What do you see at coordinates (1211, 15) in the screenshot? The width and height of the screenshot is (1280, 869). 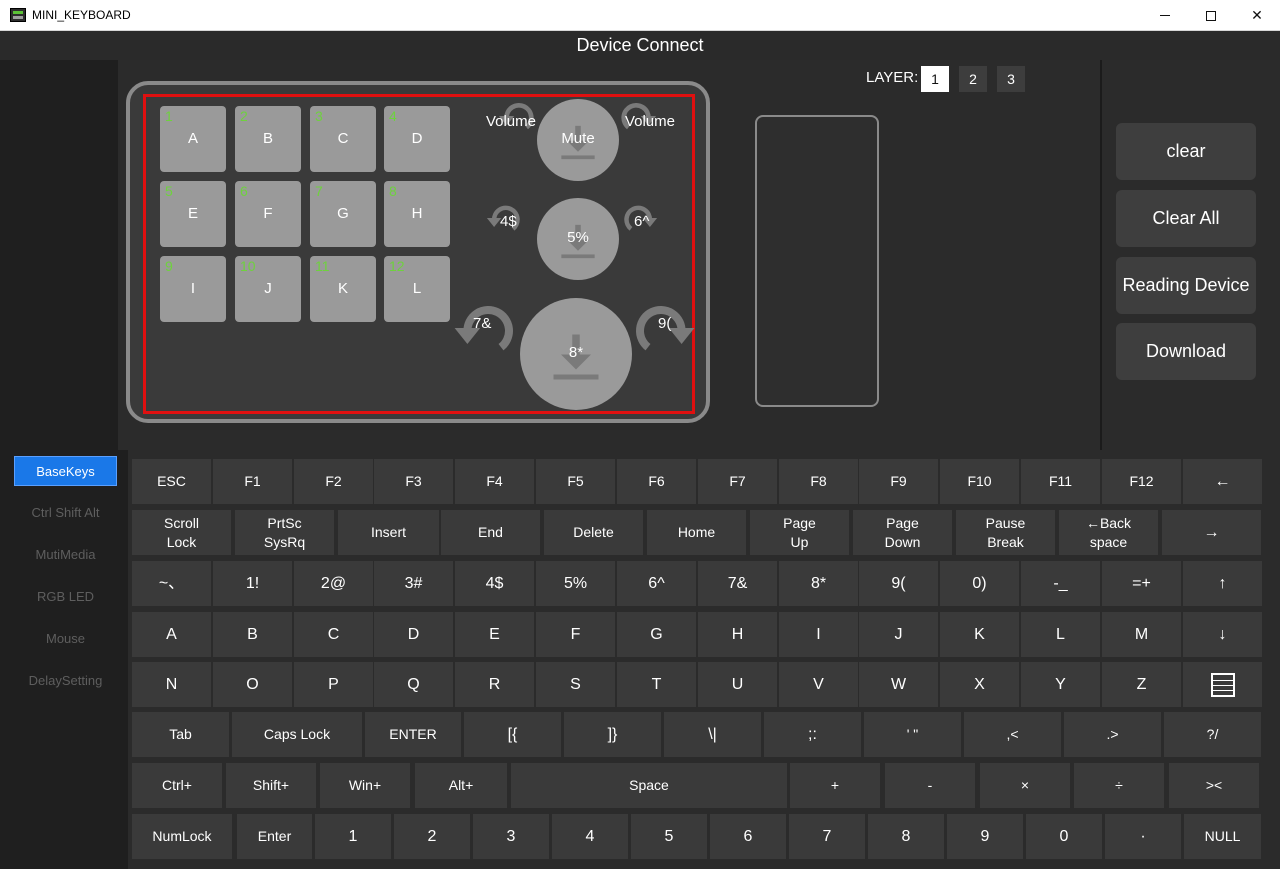 I see `maximize-button` at bounding box center [1211, 15].